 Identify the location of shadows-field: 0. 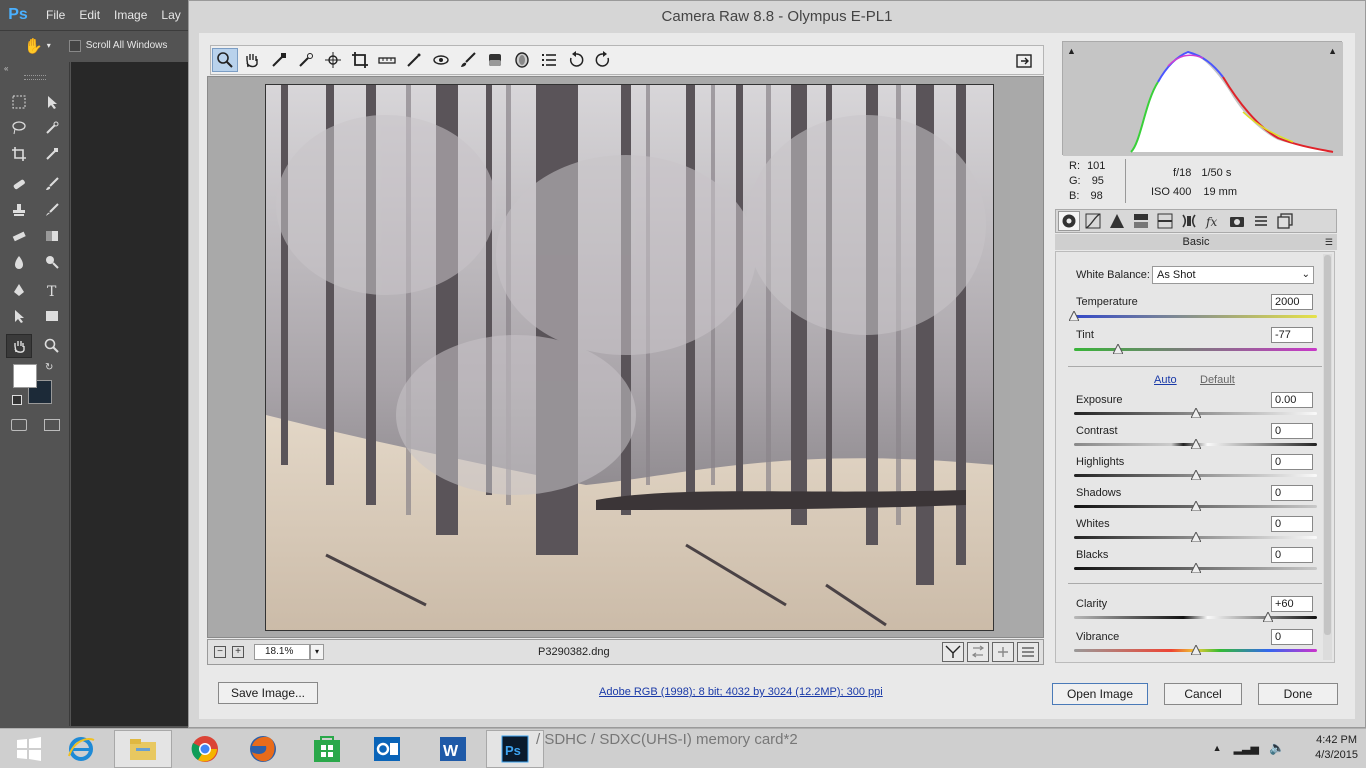
(1292, 493).